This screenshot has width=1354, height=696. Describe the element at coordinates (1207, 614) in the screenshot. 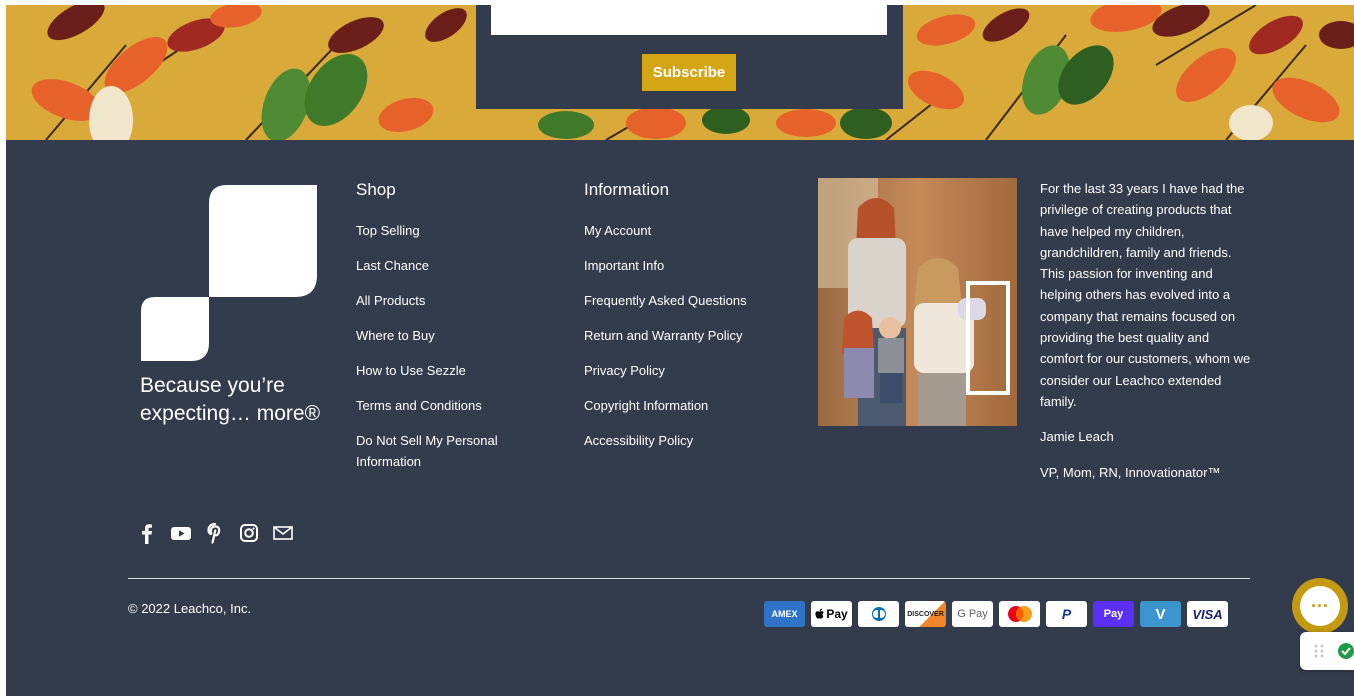

I see `visa-icon: VISA` at that location.